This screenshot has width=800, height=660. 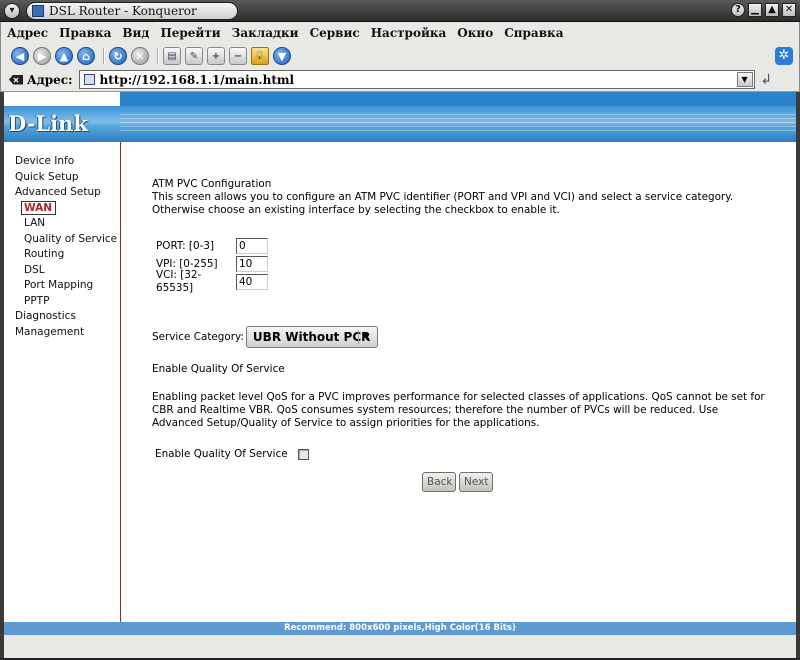 I want to click on qos-section-title: Enable Quality Of Service, so click(x=218, y=369).